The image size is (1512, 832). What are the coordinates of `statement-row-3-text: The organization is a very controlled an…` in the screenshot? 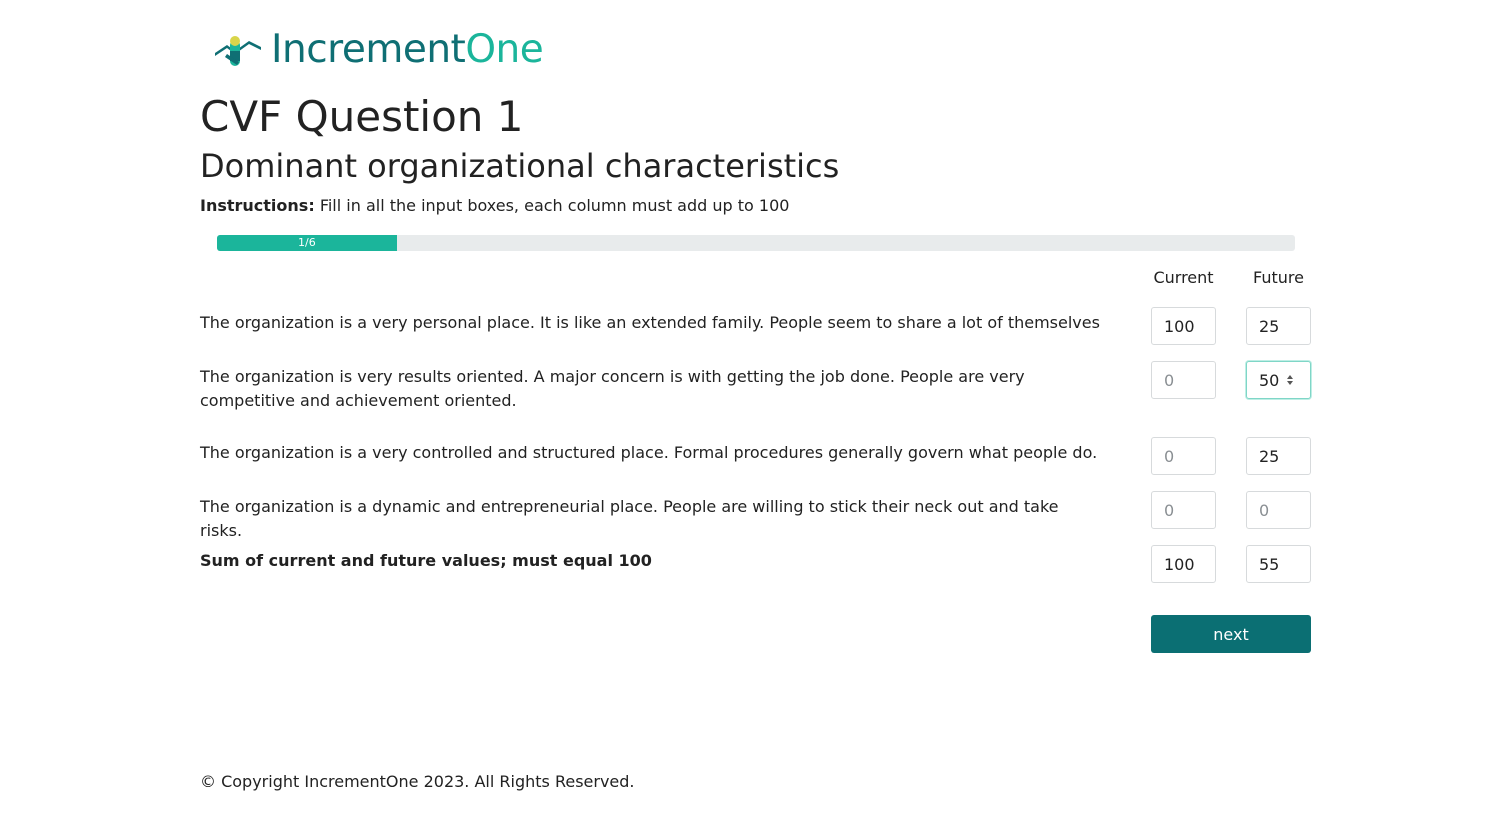 It's located at (649, 452).